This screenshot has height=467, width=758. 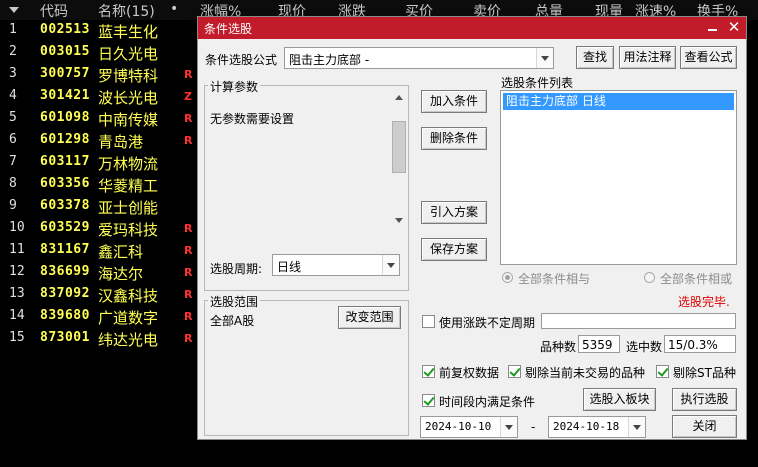 I want to click on minimize-icon, so click(x=713, y=27).